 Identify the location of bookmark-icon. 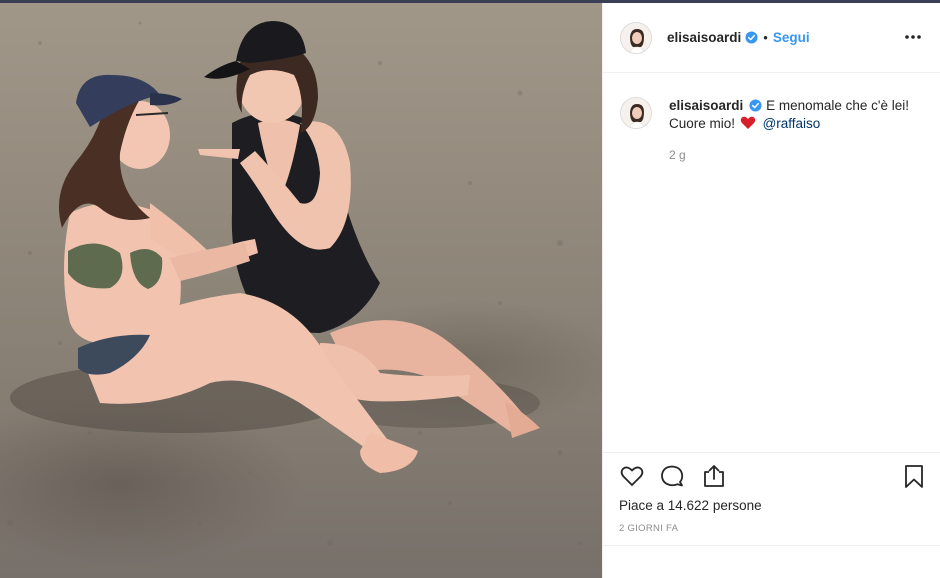
(914, 476).